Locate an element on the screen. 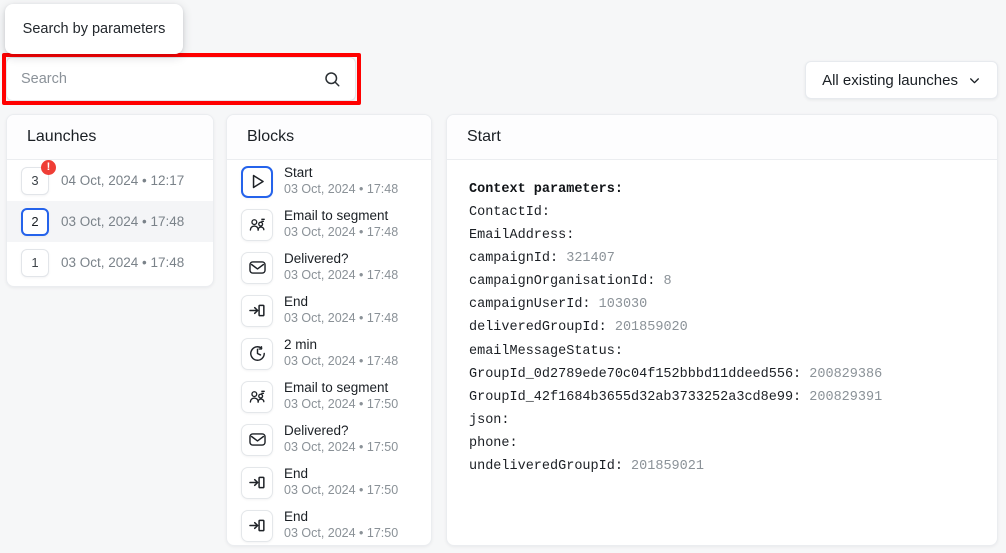 The width and height of the screenshot is (1006, 553). detail-panel-header: Start is located at coordinates (722, 137).